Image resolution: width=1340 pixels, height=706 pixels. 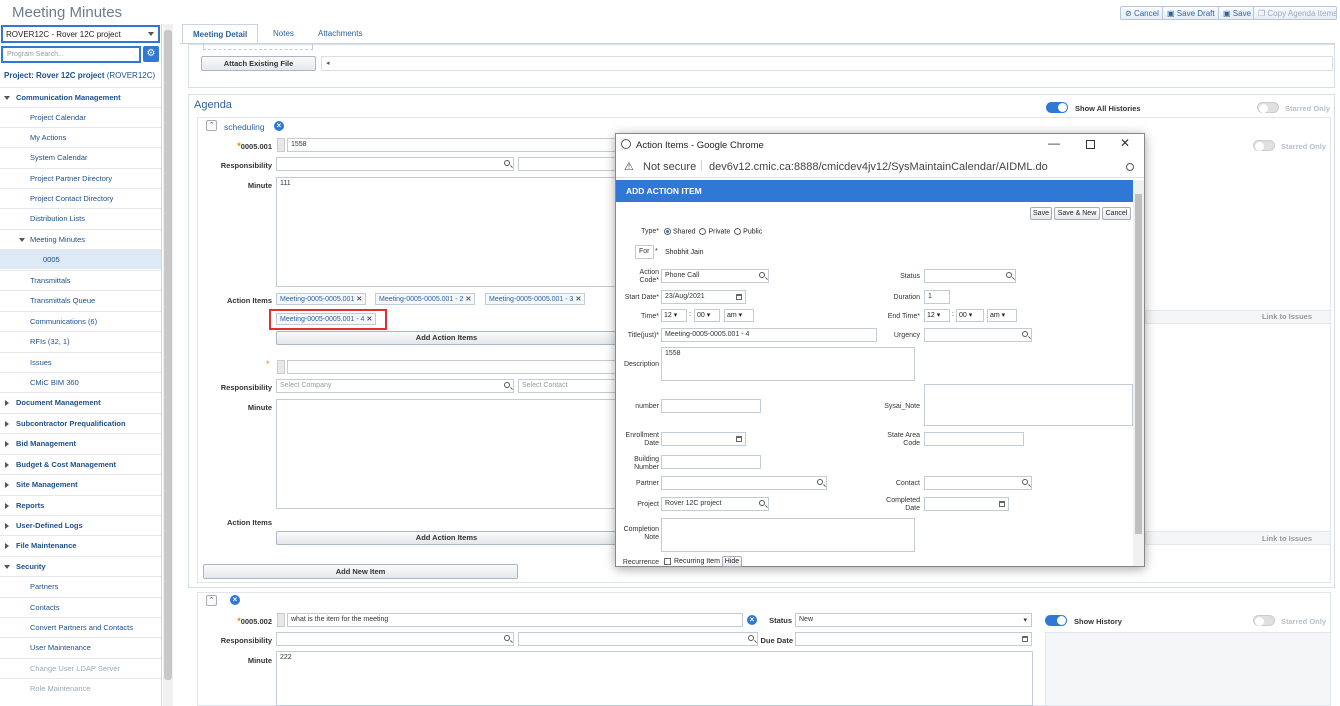 I want to click on item1-company-select, so click(x=395, y=164).